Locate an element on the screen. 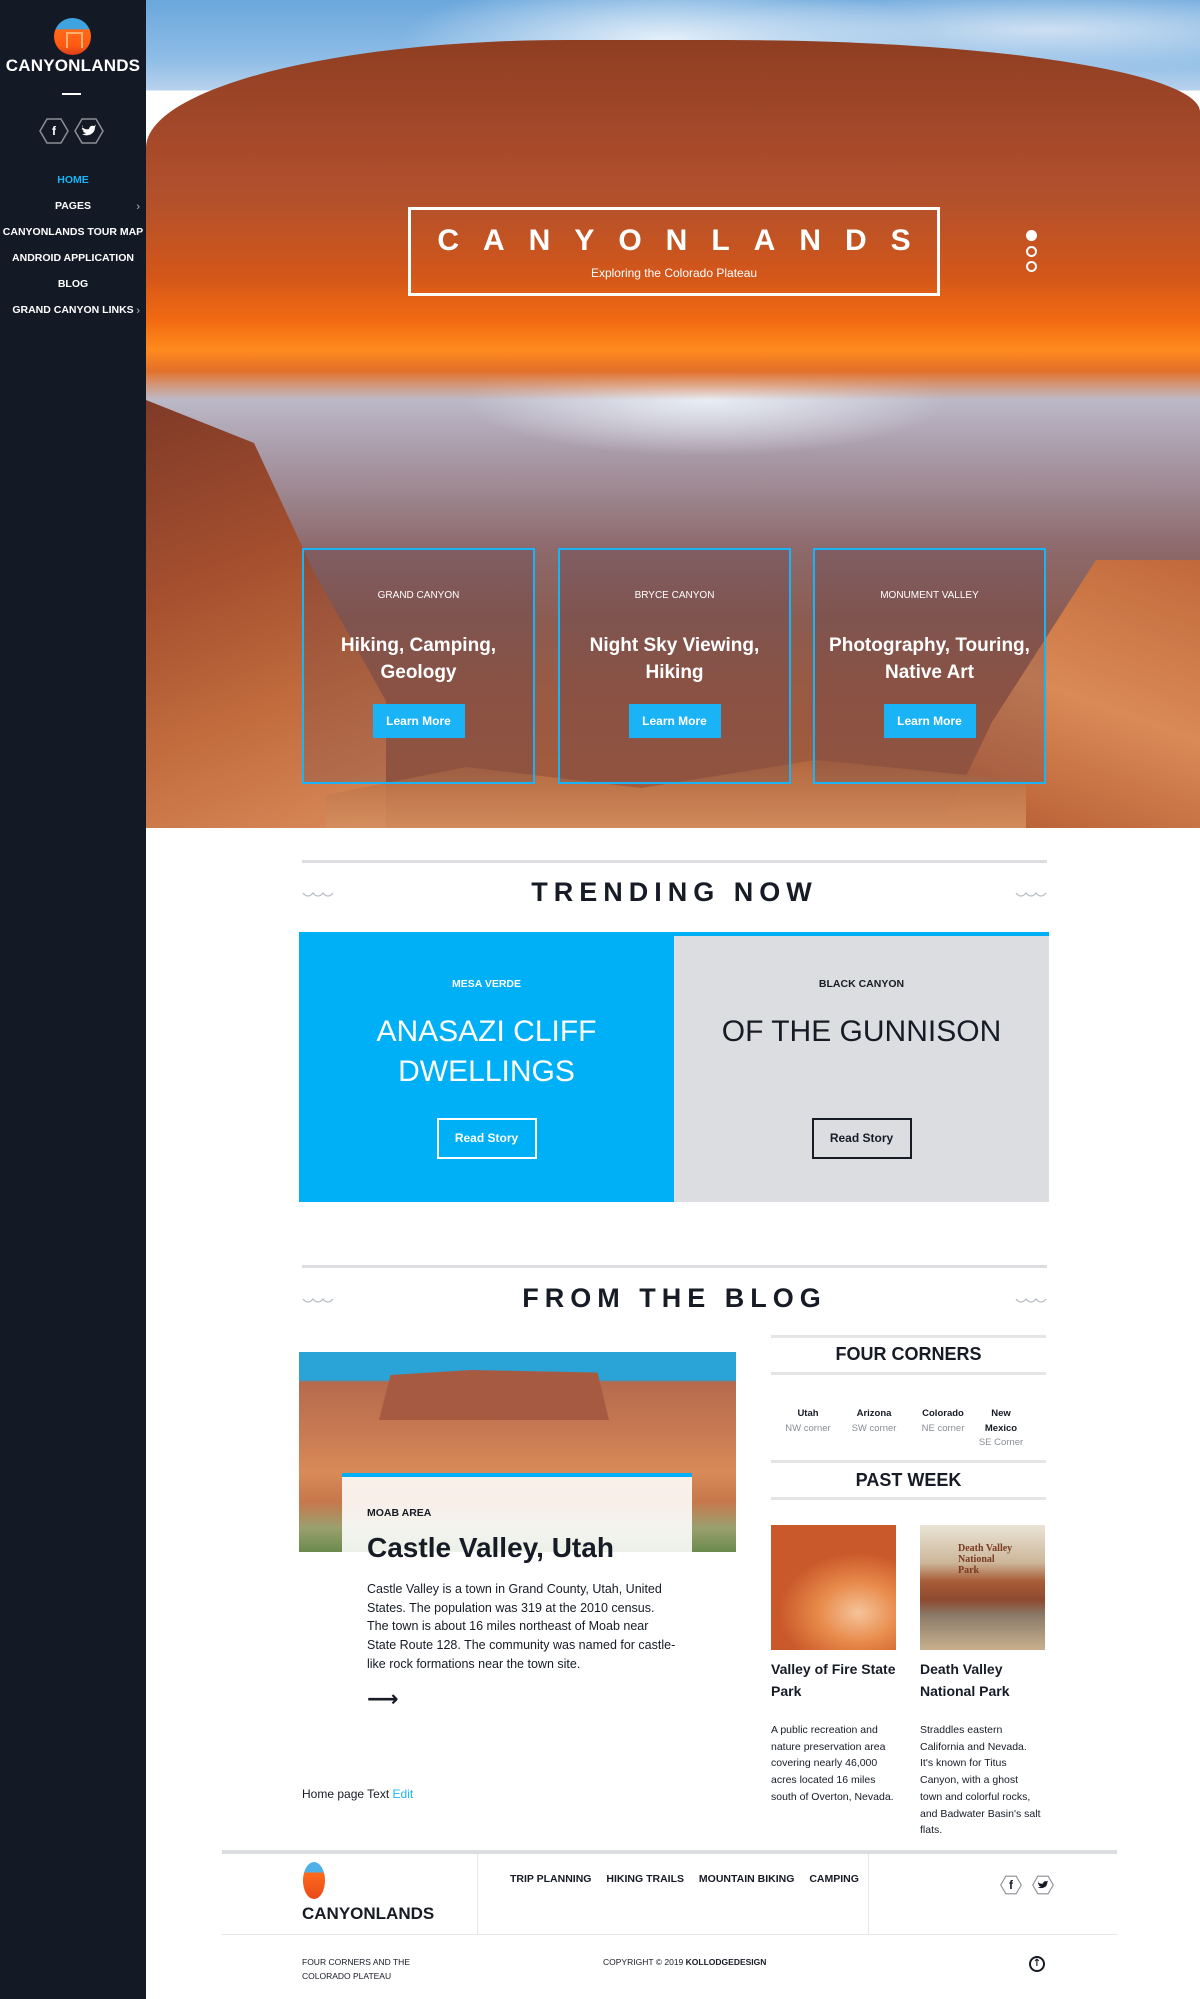 This screenshot has width=1200, height=1999. card-title: Photography, Touring, Native Art is located at coordinates (929, 659).